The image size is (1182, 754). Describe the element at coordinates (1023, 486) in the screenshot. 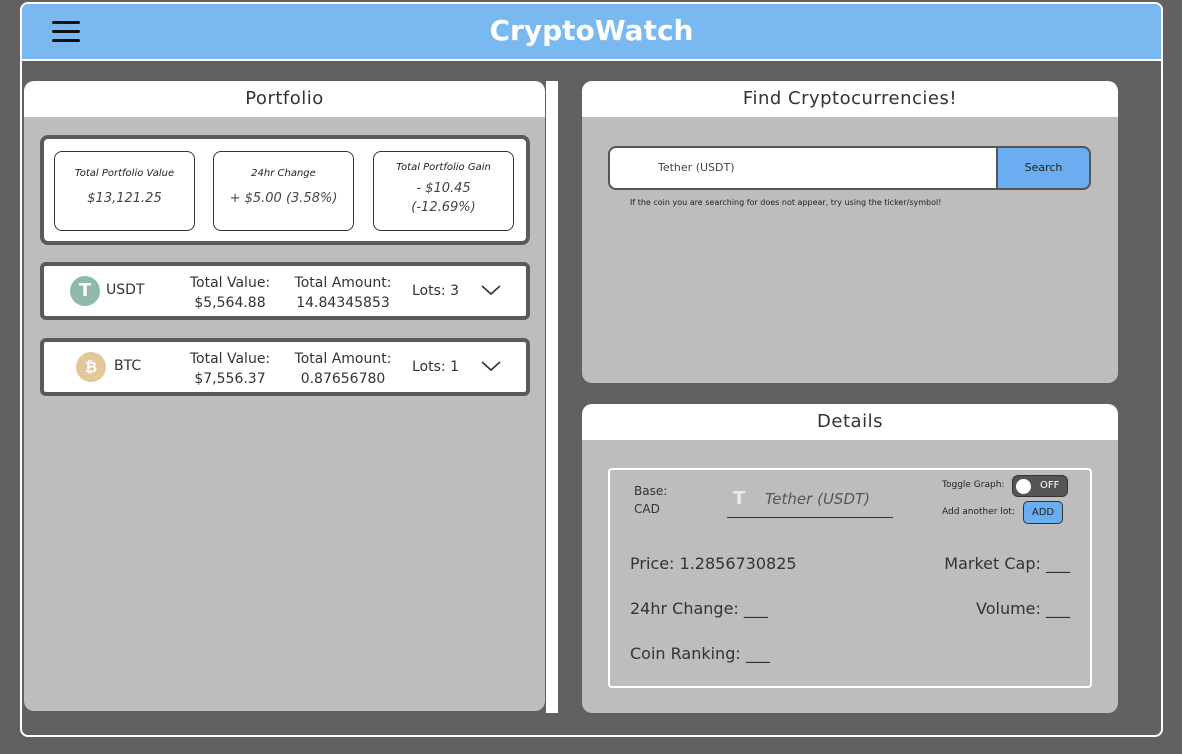

I see `toggle-knob` at that location.